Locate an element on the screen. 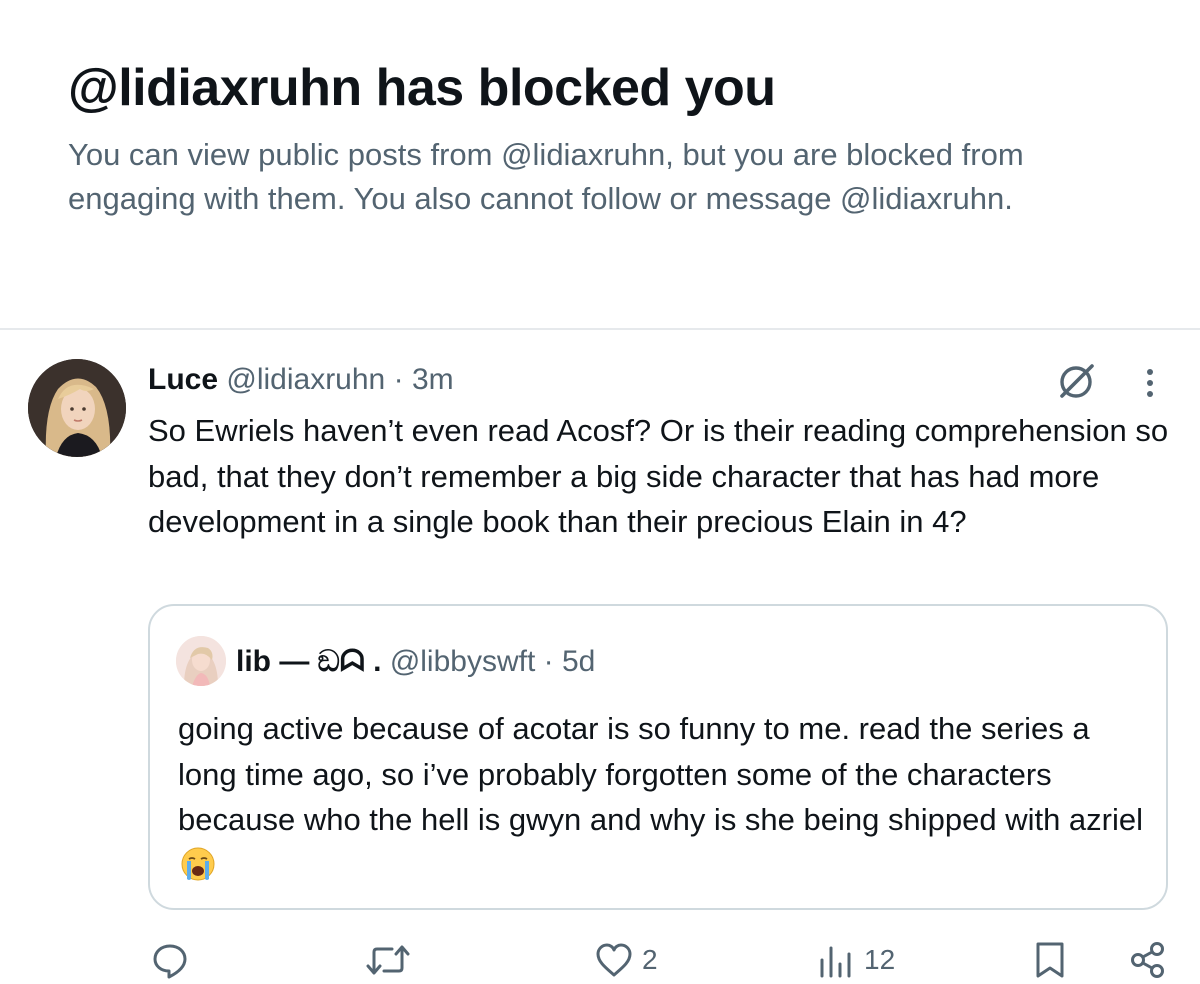 This screenshot has width=1200, height=984. bookmark-icon is located at coordinates (1050, 960).